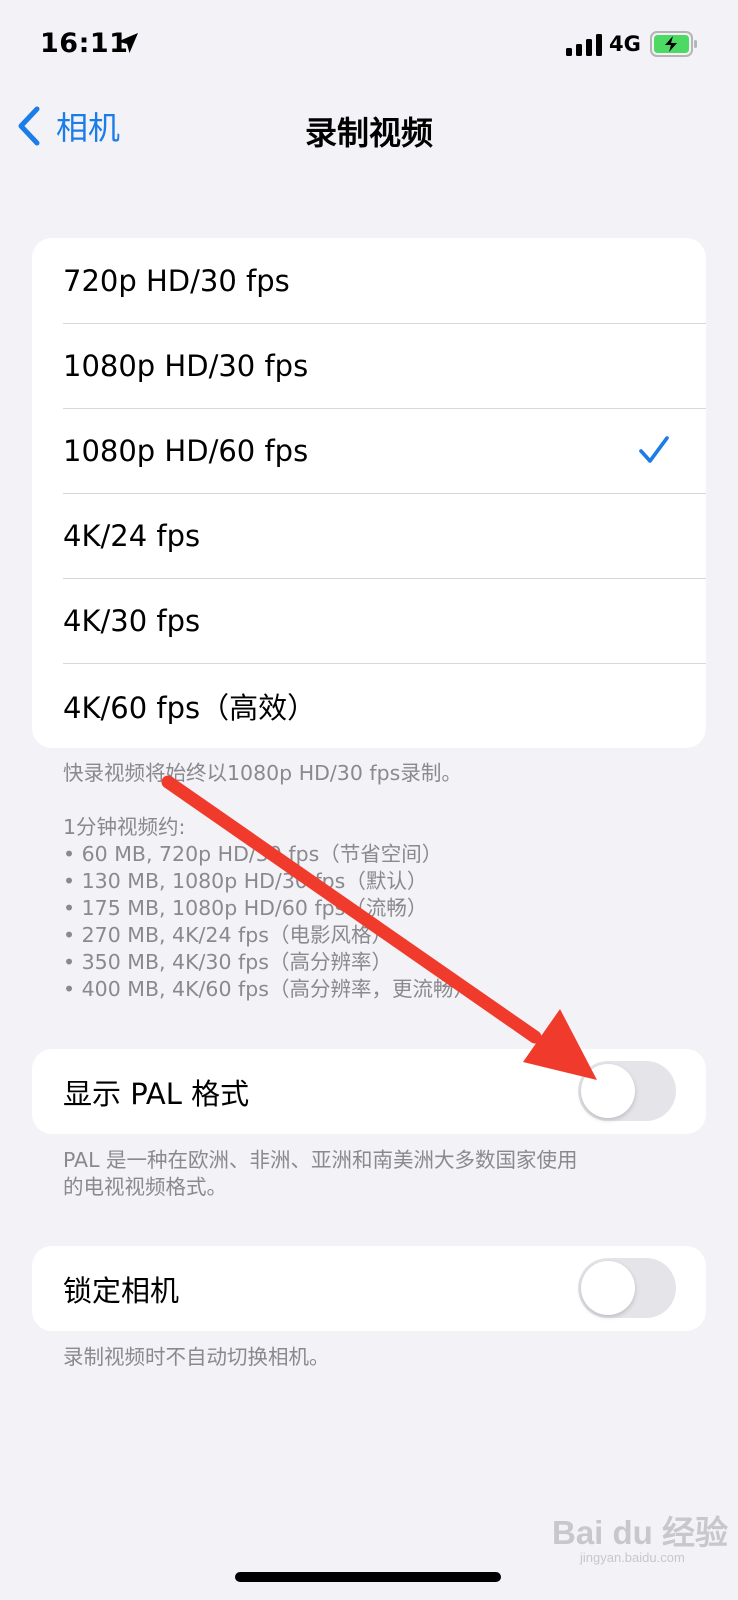  I want to click on format-option-4k-24: 4K/24 fps, so click(369, 535).